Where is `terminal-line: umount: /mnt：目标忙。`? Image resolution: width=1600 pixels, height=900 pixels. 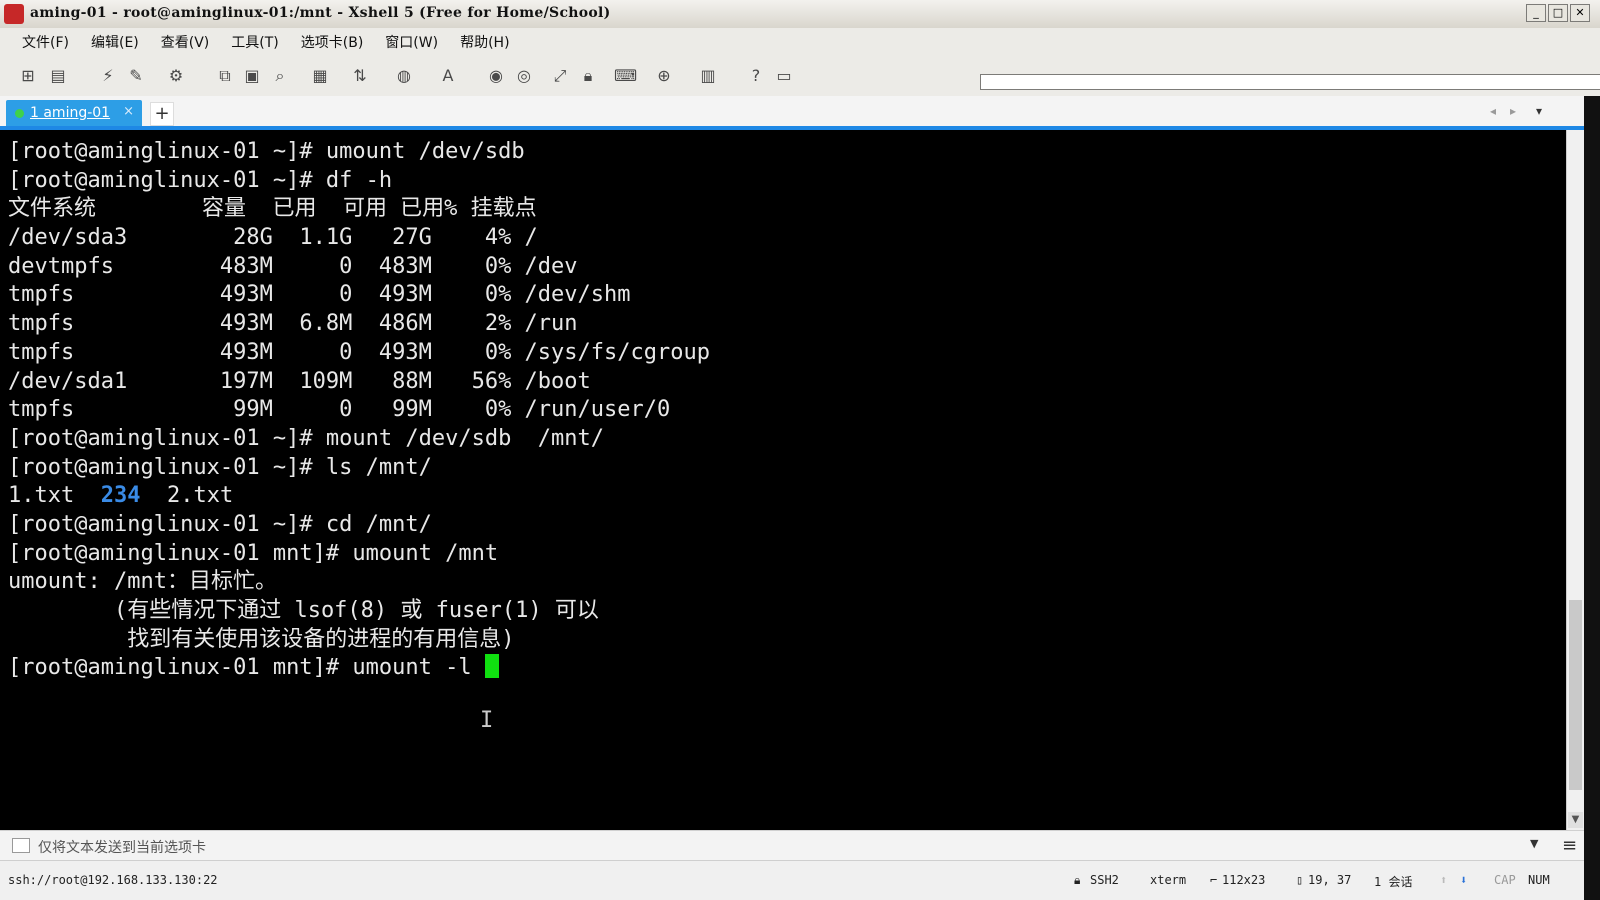
terminal-line: umount: /mnt：目标忙。 is located at coordinates (142, 582).